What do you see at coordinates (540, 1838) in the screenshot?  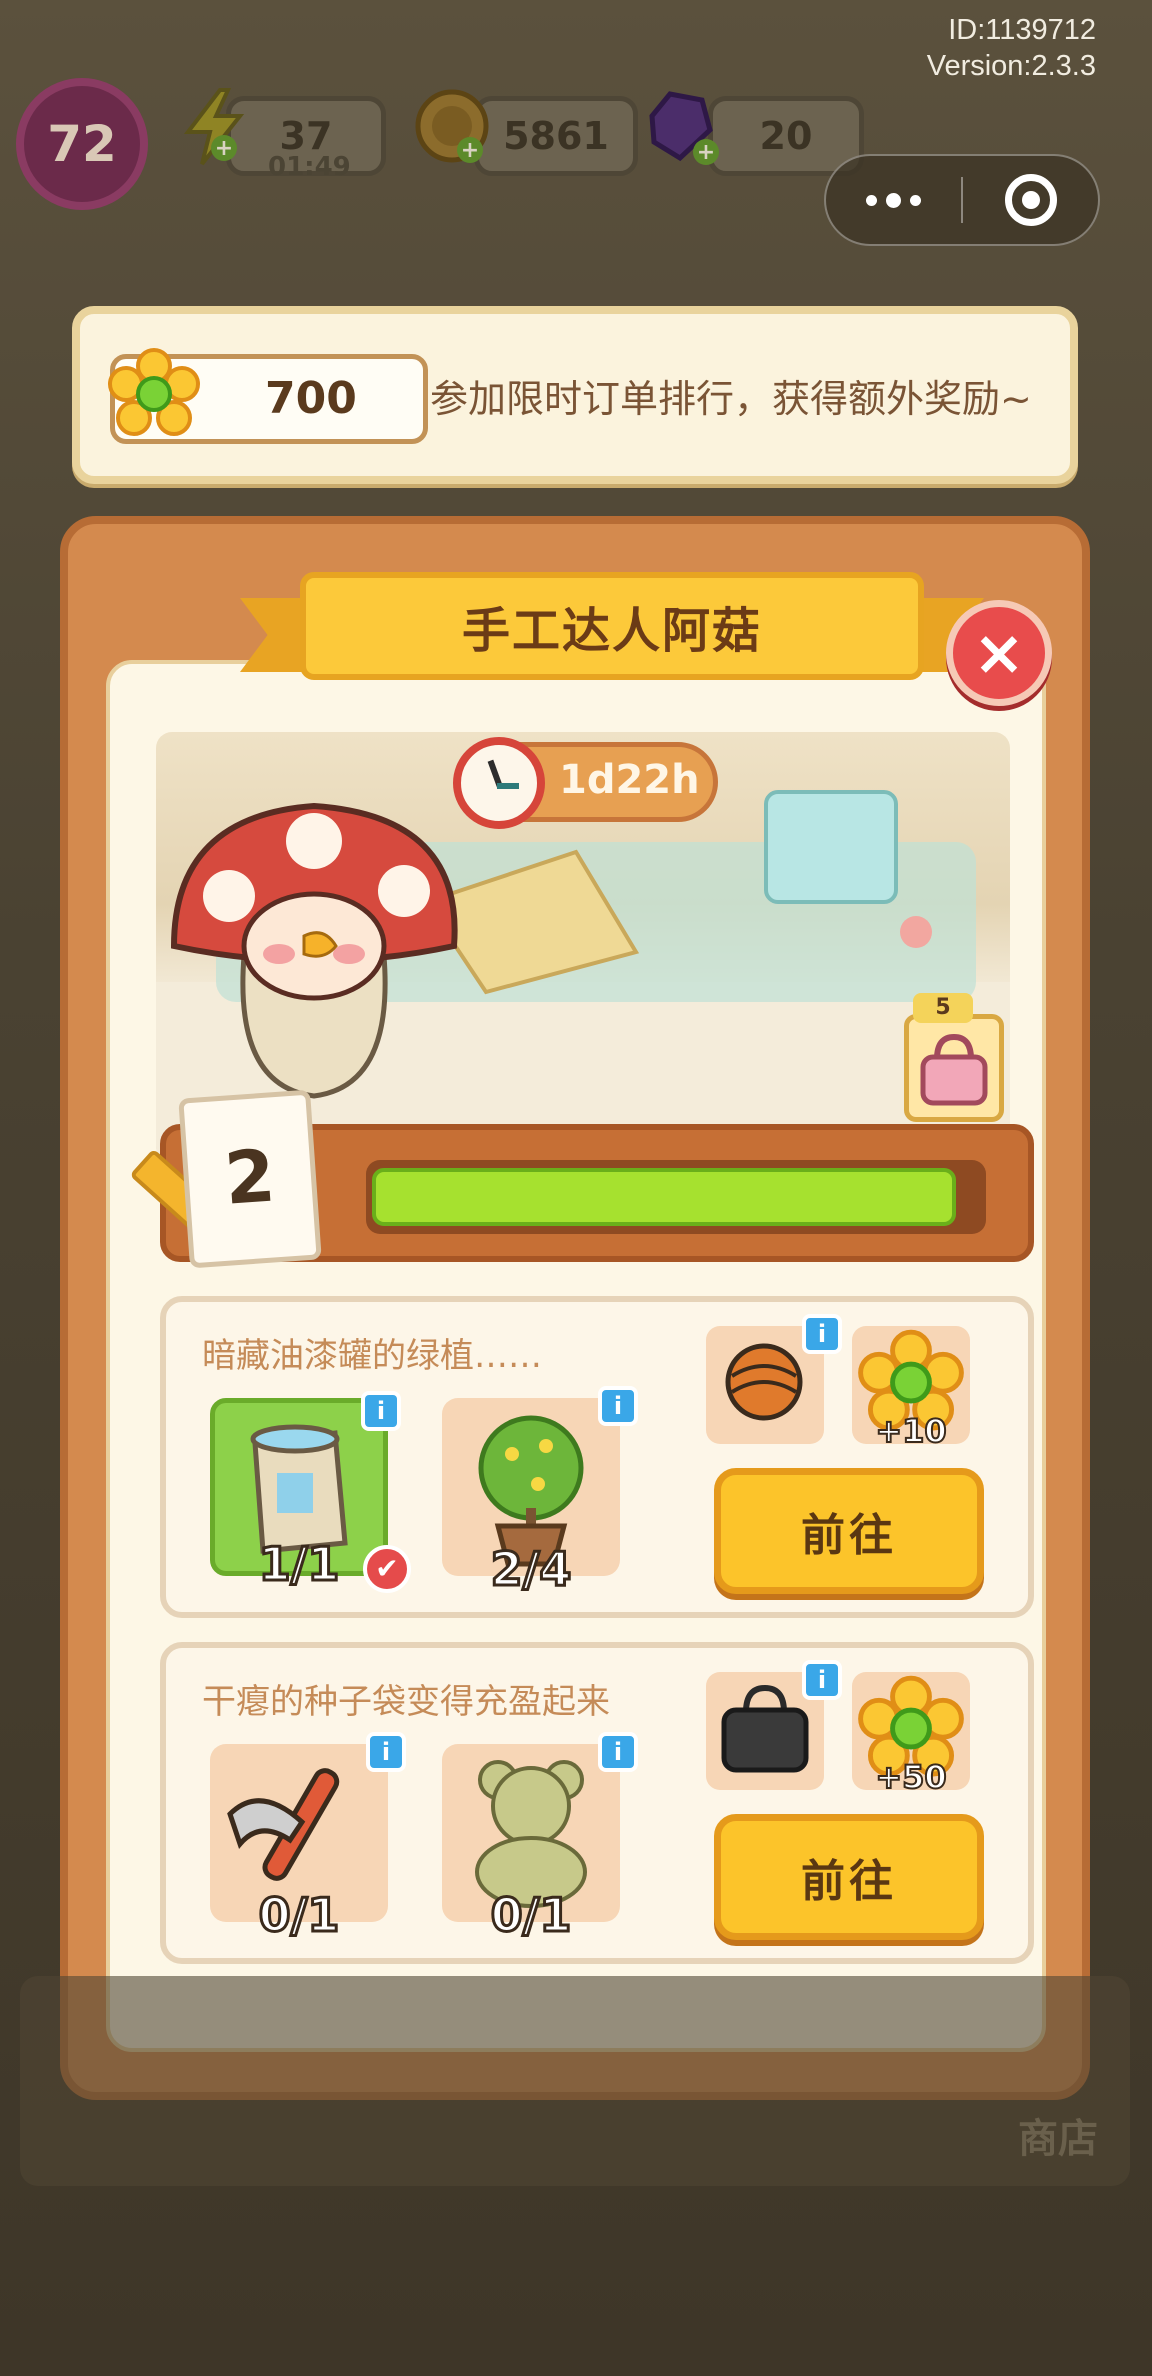 I see `task-item-teddy-bear: i 0/1` at bounding box center [540, 1838].